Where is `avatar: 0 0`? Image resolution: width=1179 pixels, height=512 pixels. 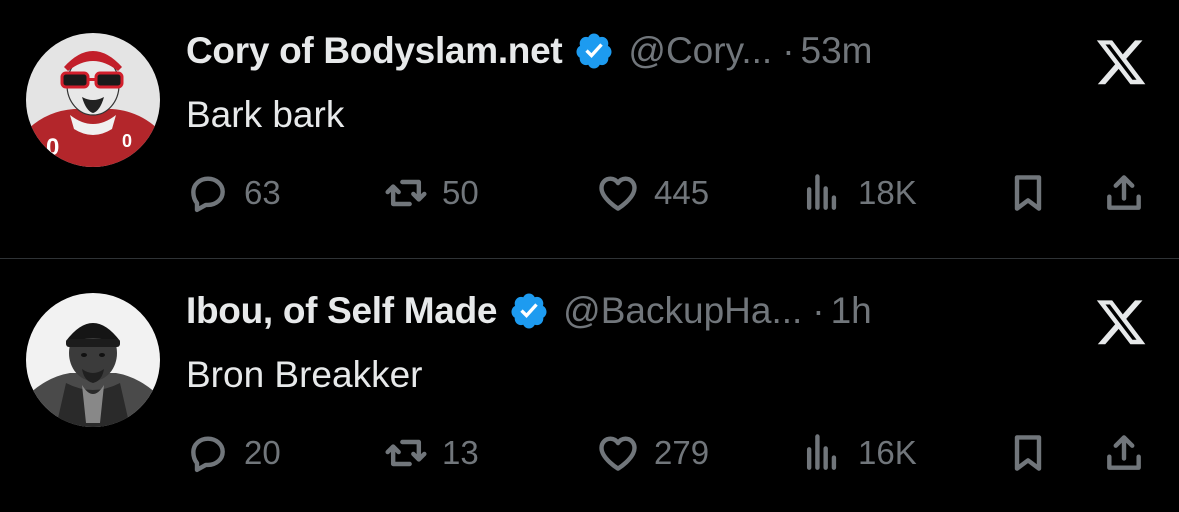
avatar: 0 0 is located at coordinates (93, 100).